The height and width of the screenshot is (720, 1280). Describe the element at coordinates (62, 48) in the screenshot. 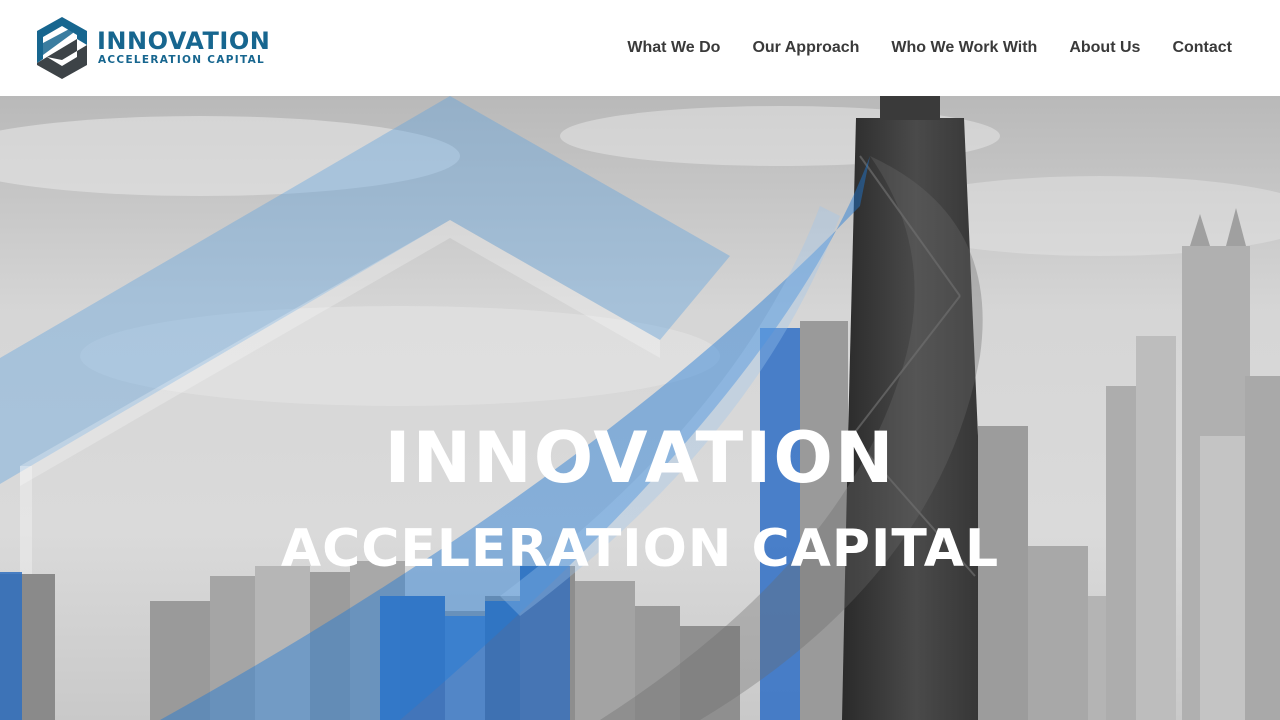

I see `hexagon-logo-icon` at that location.